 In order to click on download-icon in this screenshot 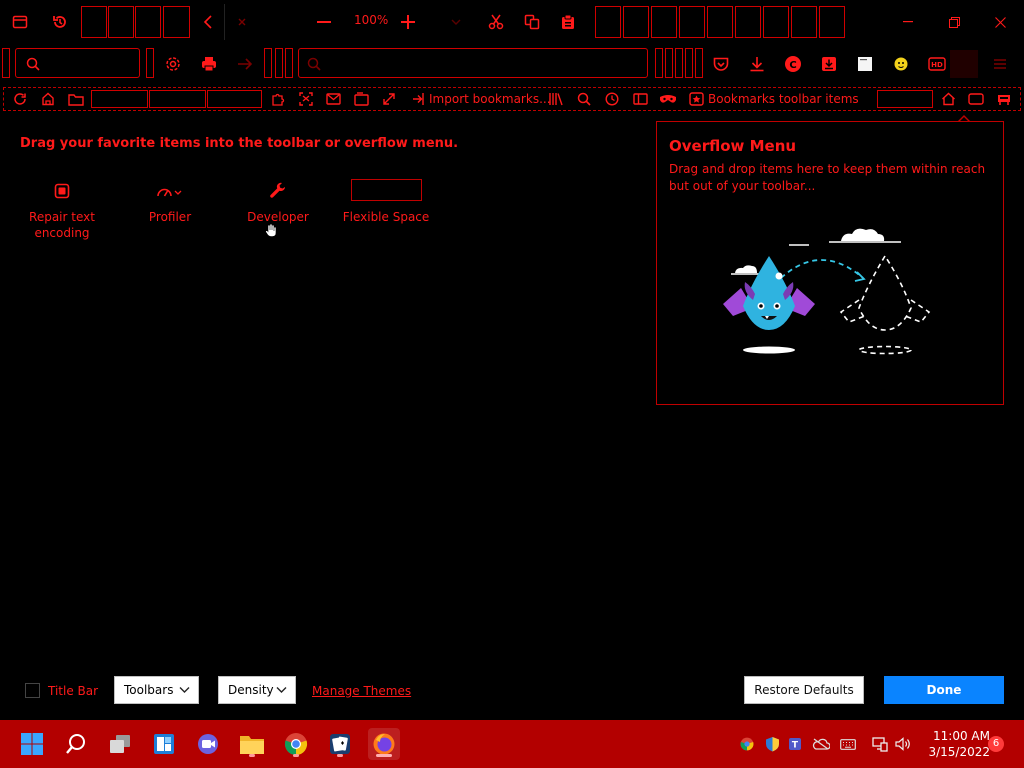, I will do `click(757, 64)`.